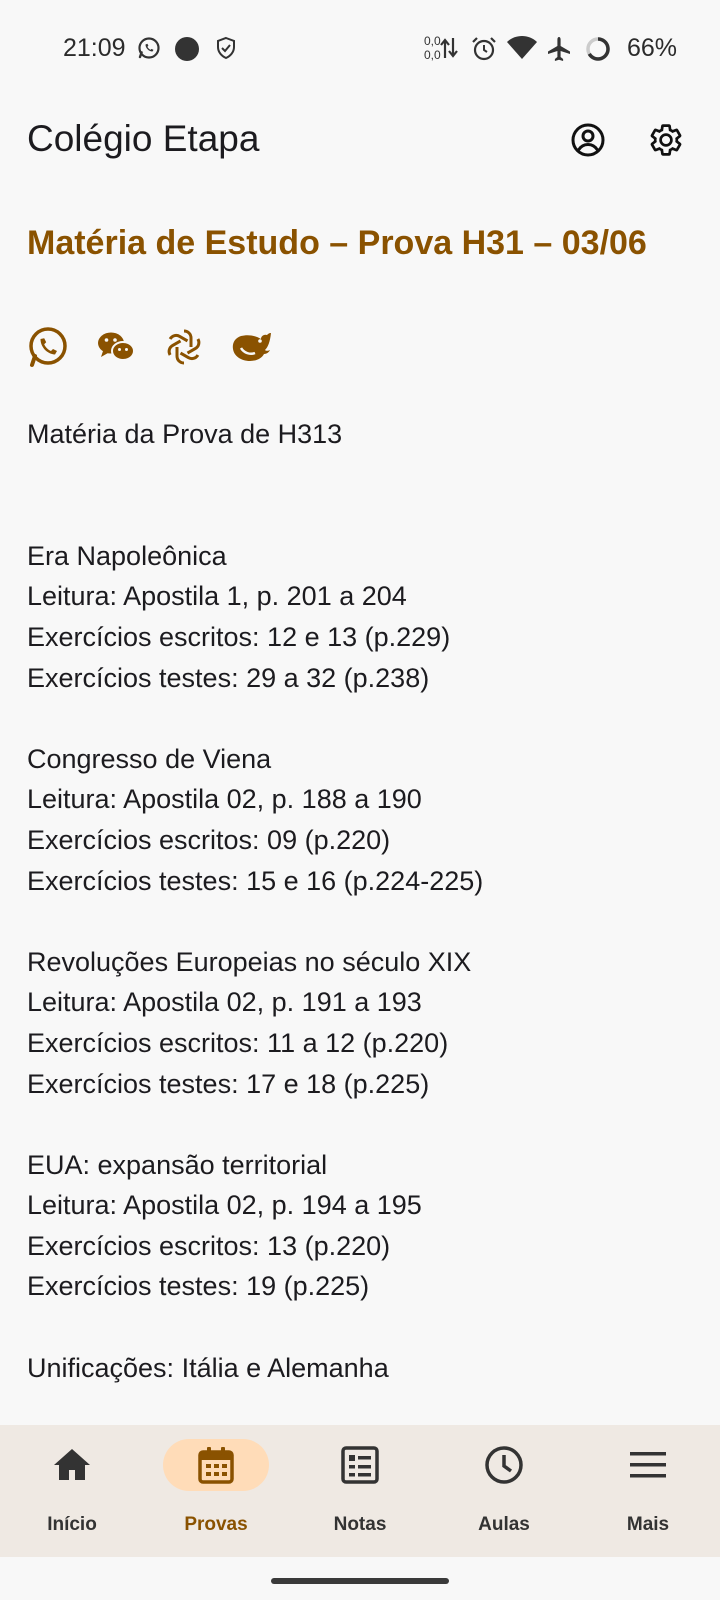 The width and height of the screenshot is (720, 1600). I want to click on data-arrows-icon, so click(449, 50).